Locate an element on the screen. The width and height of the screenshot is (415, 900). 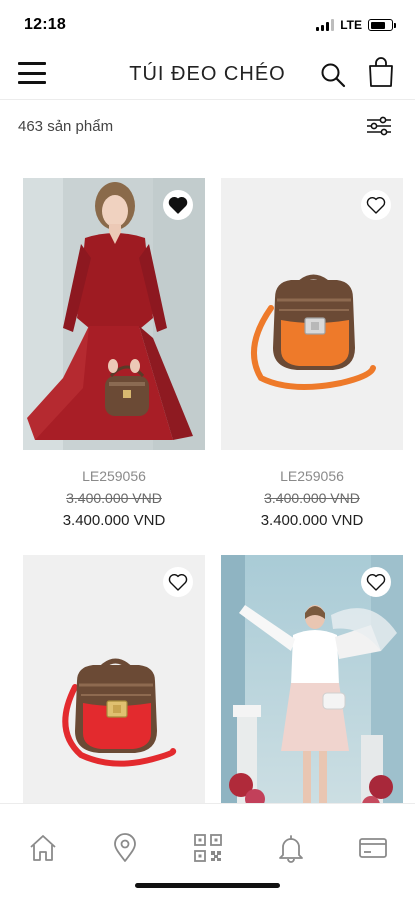
location-pin-icon is located at coordinates (125, 847).